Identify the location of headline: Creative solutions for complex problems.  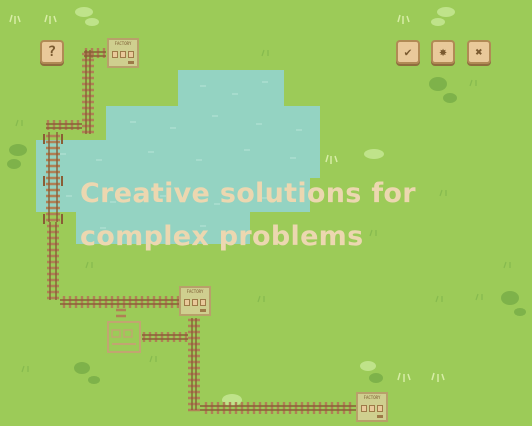
(250, 215).